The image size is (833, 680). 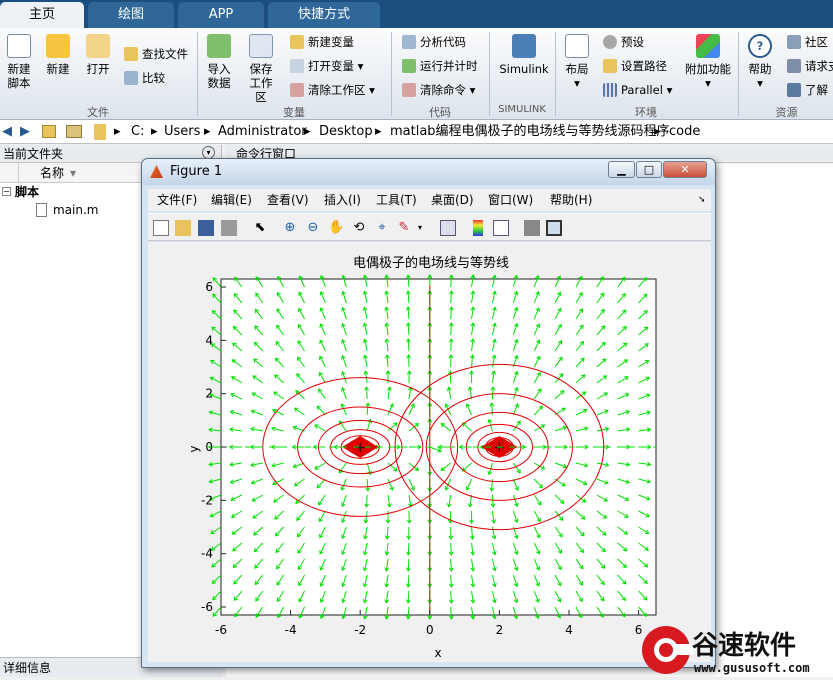 I want to click on figure-title-bar: Figure 1 ▁ □ ✕, so click(x=428, y=172).